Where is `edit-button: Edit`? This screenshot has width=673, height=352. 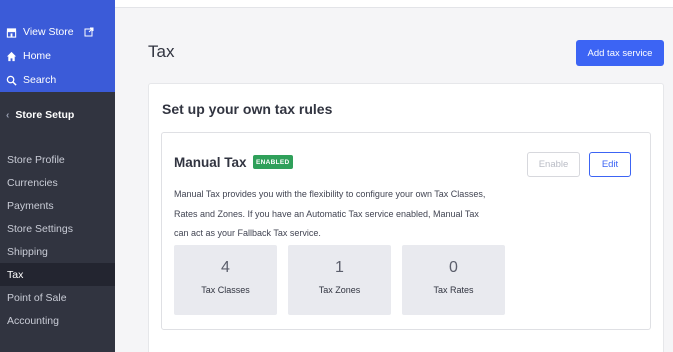
edit-button: Edit is located at coordinates (610, 164).